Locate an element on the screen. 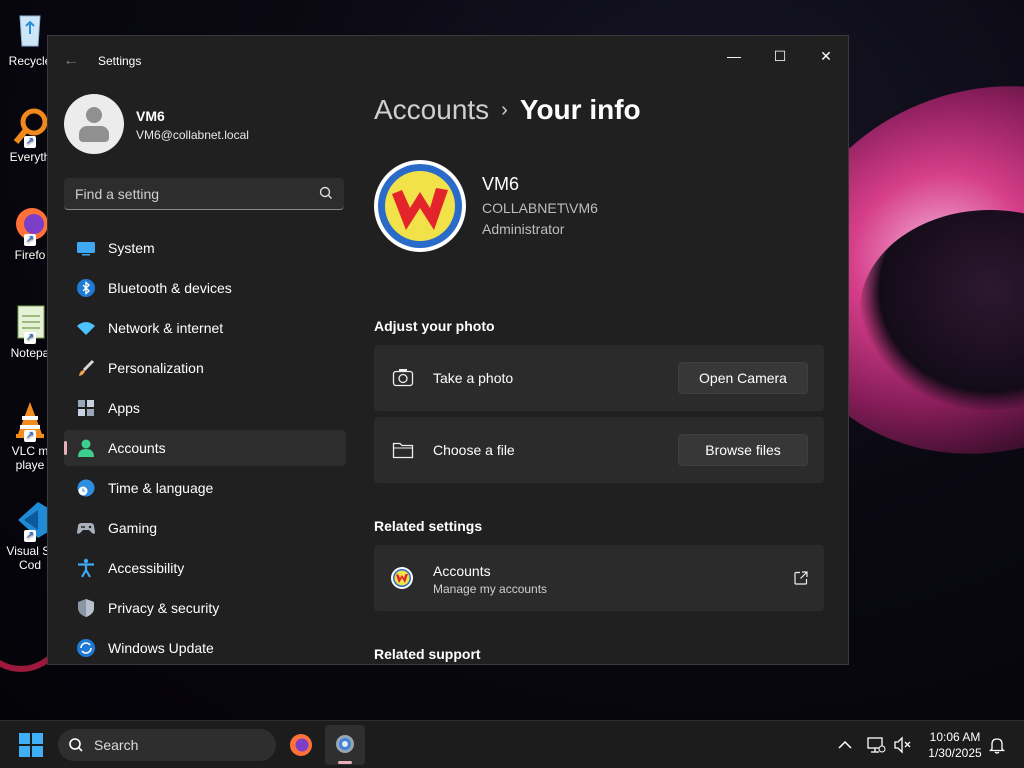 The image size is (1024, 768). adjust-photo-heading: Adjust your photo is located at coordinates (434, 326).